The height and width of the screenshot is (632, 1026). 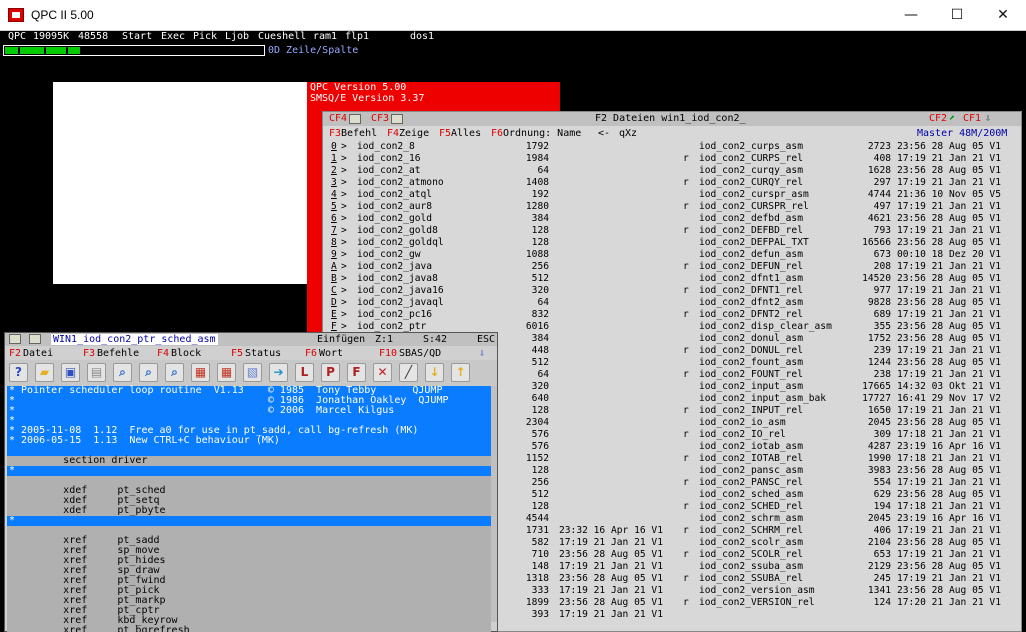 I want to click on ram1-button: ram1, so click(x=325, y=37).